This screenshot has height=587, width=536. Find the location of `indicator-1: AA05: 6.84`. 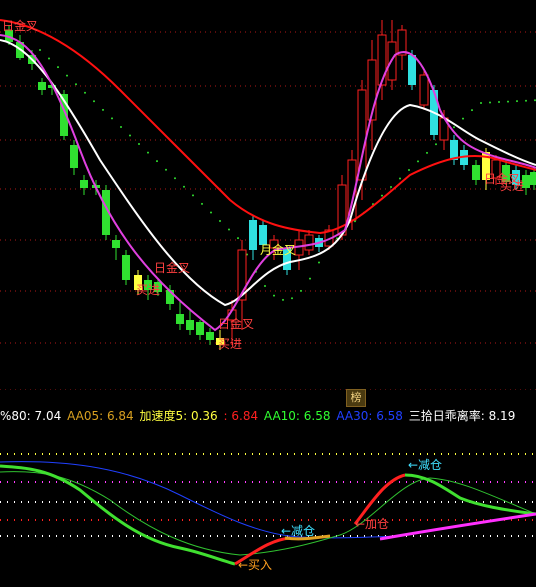

indicator-1: AA05: 6.84 is located at coordinates (102, 416).